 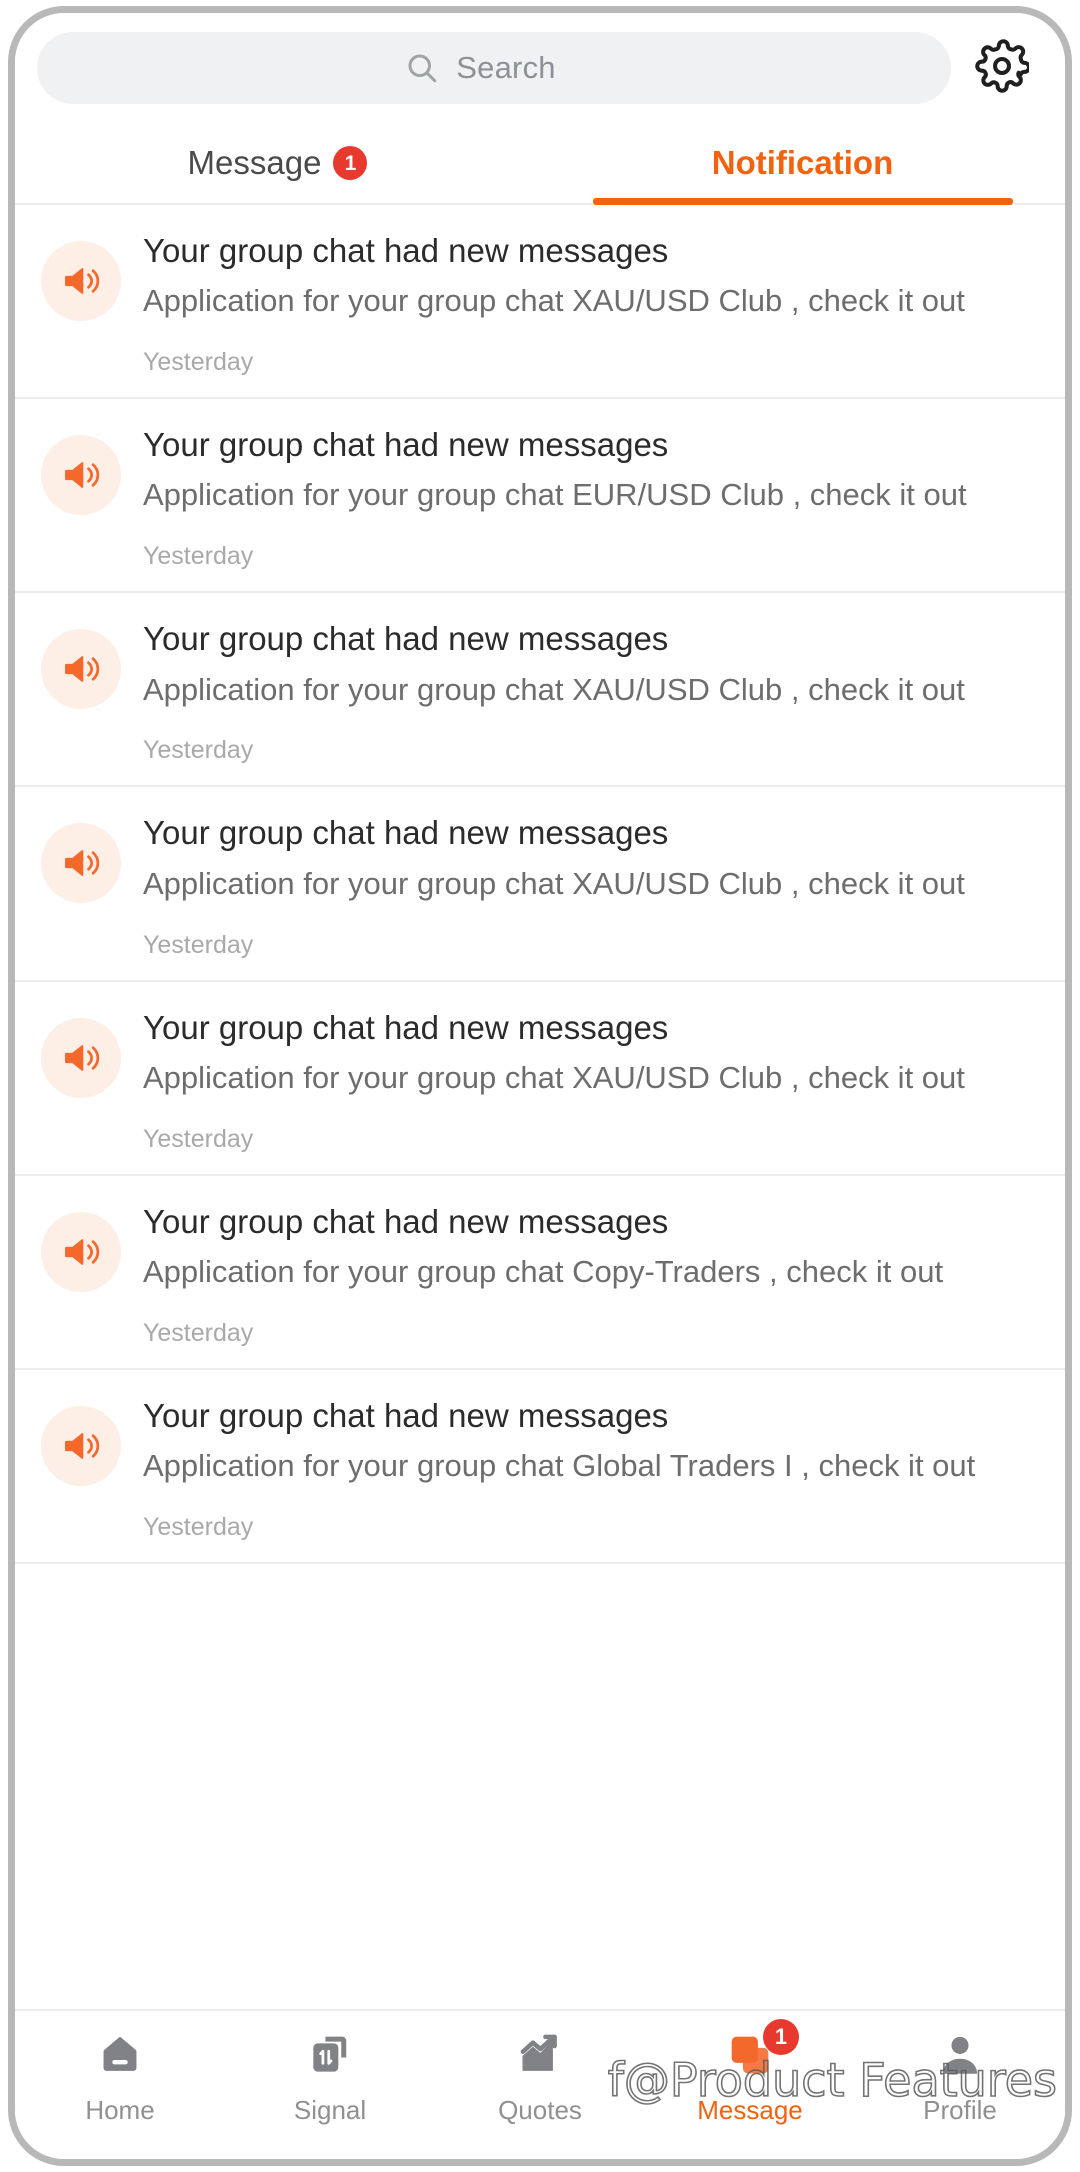 What do you see at coordinates (750, 2110) in the screenshot?
I see `nav-label: Message` at bounding box center [750, 2110].